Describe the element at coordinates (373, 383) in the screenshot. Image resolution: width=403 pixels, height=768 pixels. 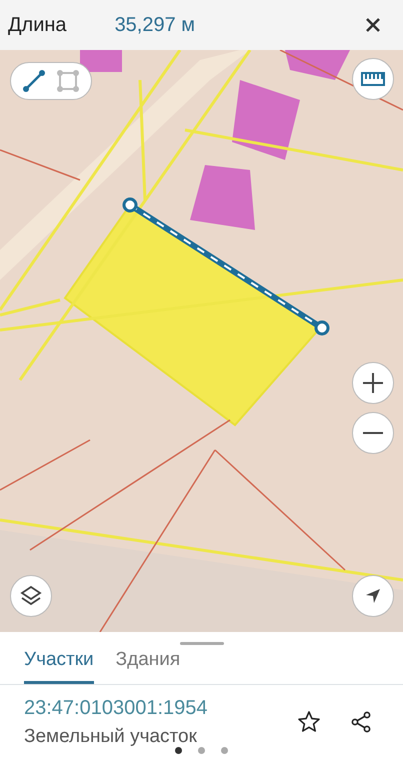
I see `plus-icon` at that location.